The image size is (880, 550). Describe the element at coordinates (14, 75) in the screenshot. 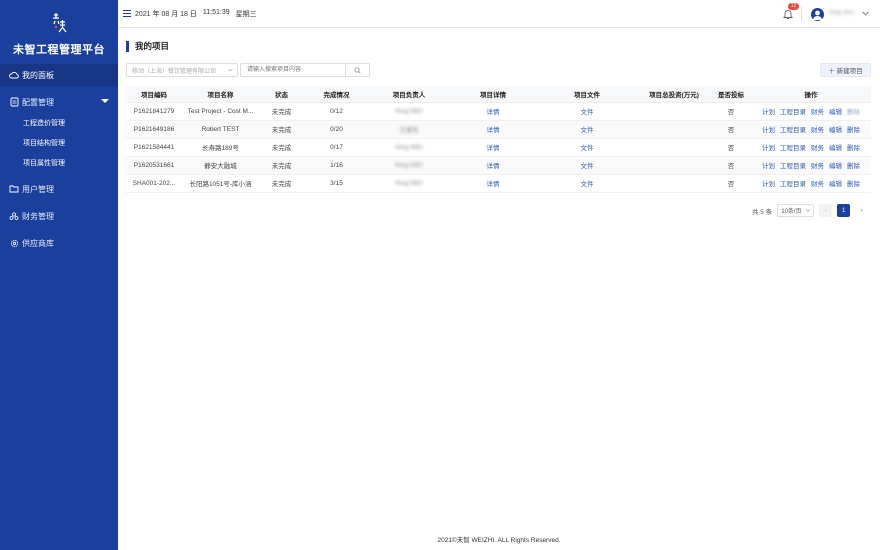

I see `cloud-icon` at that location.